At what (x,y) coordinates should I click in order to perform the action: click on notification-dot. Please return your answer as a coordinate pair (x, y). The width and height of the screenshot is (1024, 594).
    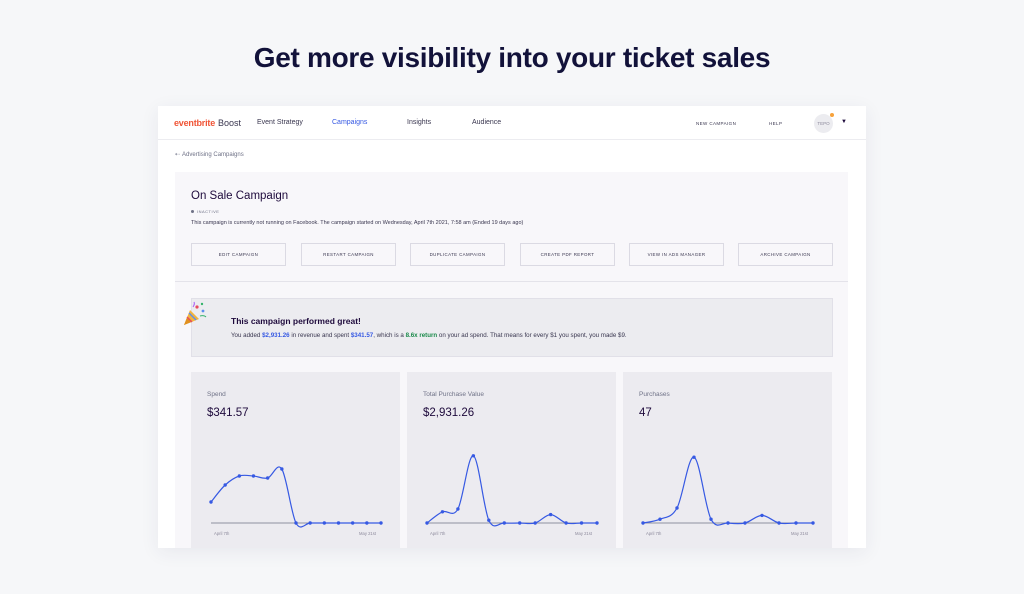
    Looking at the image, I should click on (832, 115).